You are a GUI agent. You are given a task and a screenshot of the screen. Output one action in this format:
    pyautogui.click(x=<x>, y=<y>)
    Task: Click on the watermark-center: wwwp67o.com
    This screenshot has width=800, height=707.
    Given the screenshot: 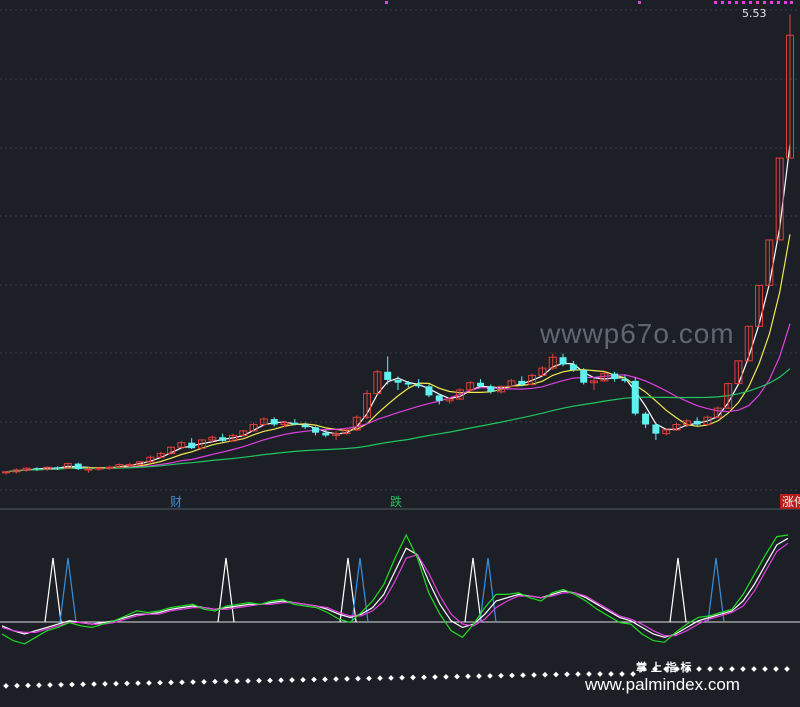 What is the action you would take?
    pyautogui.click(x=637, y=333)
    